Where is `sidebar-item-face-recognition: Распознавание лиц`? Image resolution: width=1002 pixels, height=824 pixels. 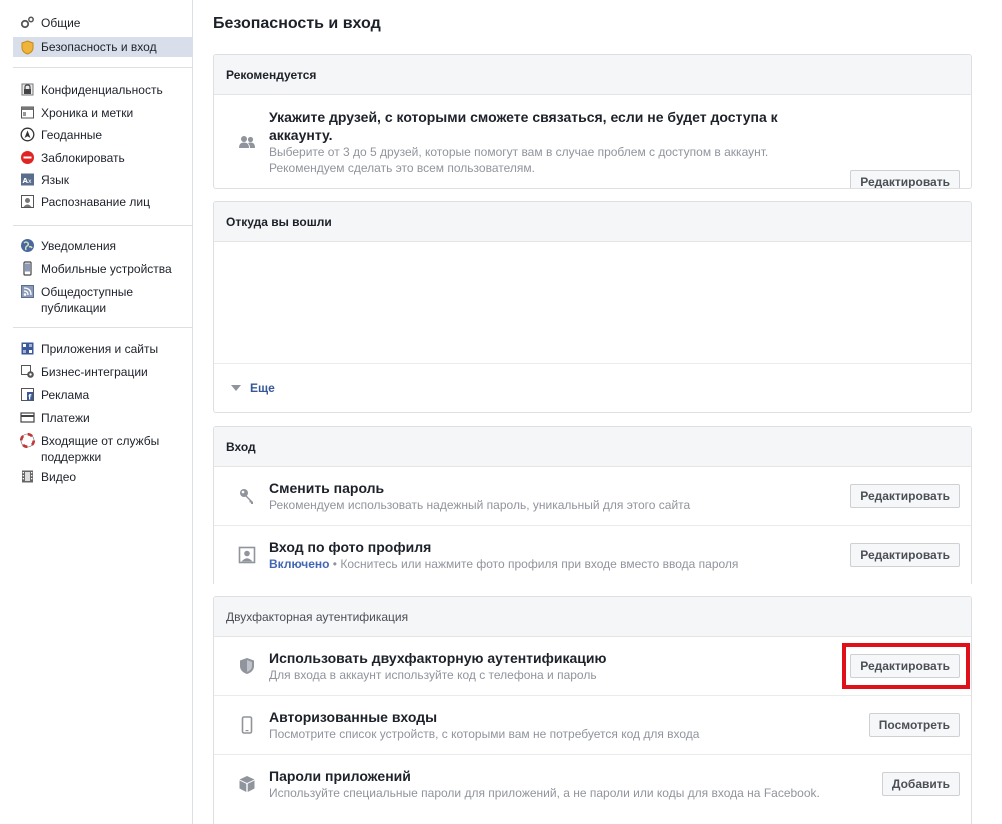 sidebar-item-face-recognition: Распознавание лиц is located at coordinates (103, 202).